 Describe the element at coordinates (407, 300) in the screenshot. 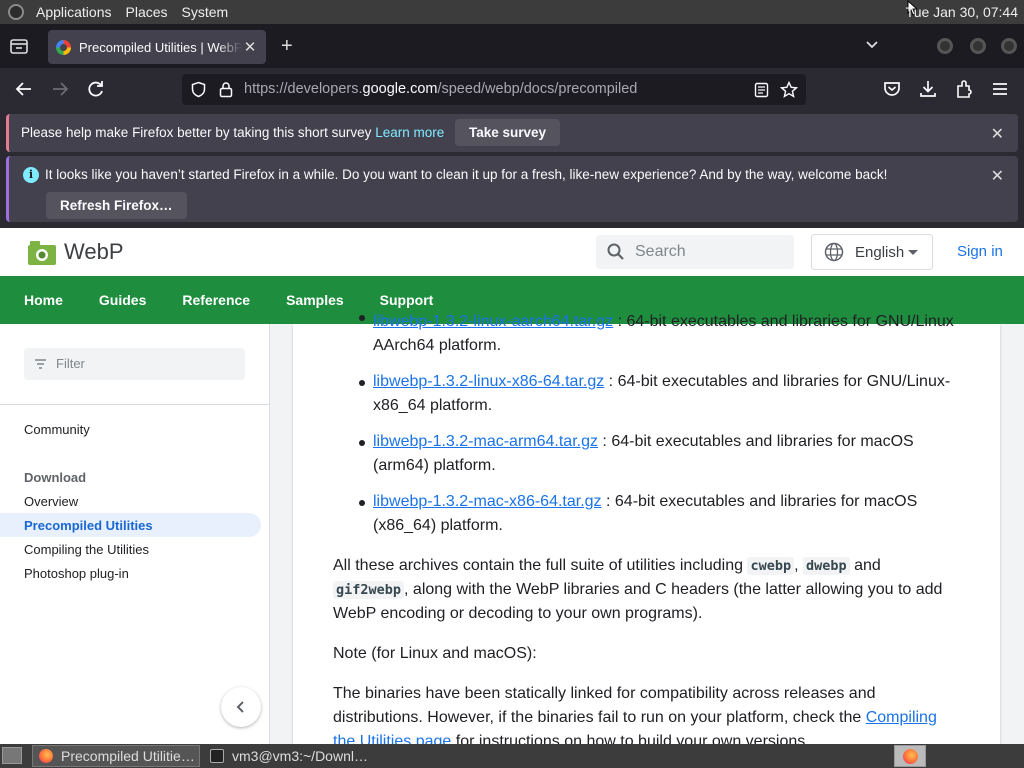

I see `nav-support: Support` at that location.